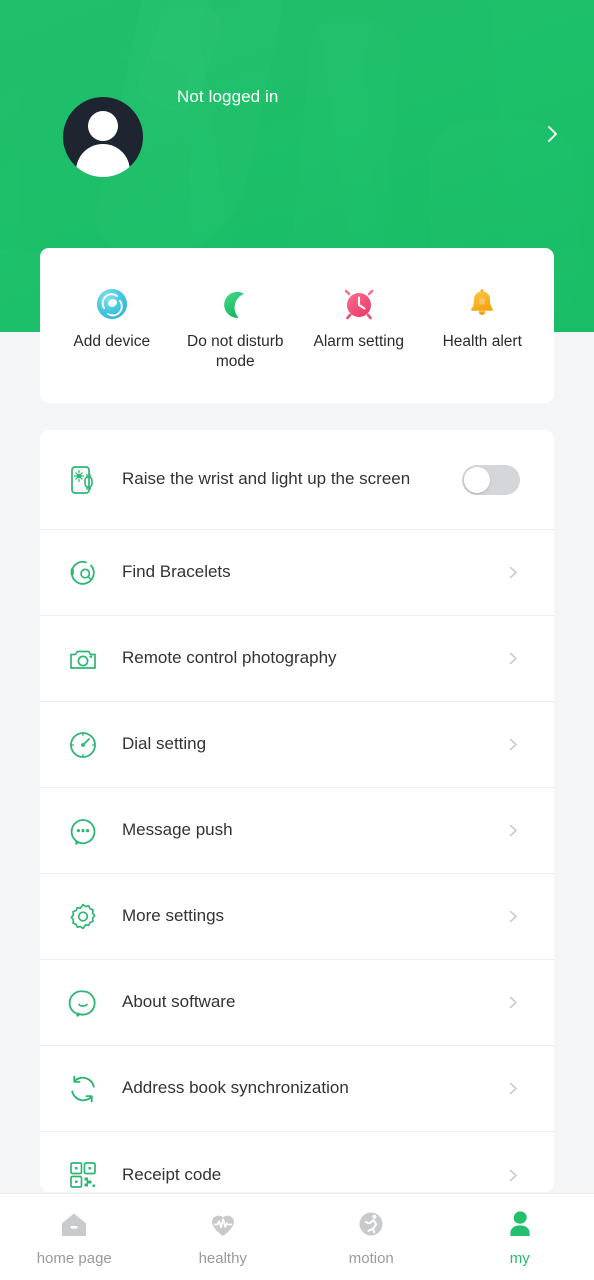 The height and width of the screenshot is (1280, 594). I want to click on alarm-clock-icon, so click(359, 304).